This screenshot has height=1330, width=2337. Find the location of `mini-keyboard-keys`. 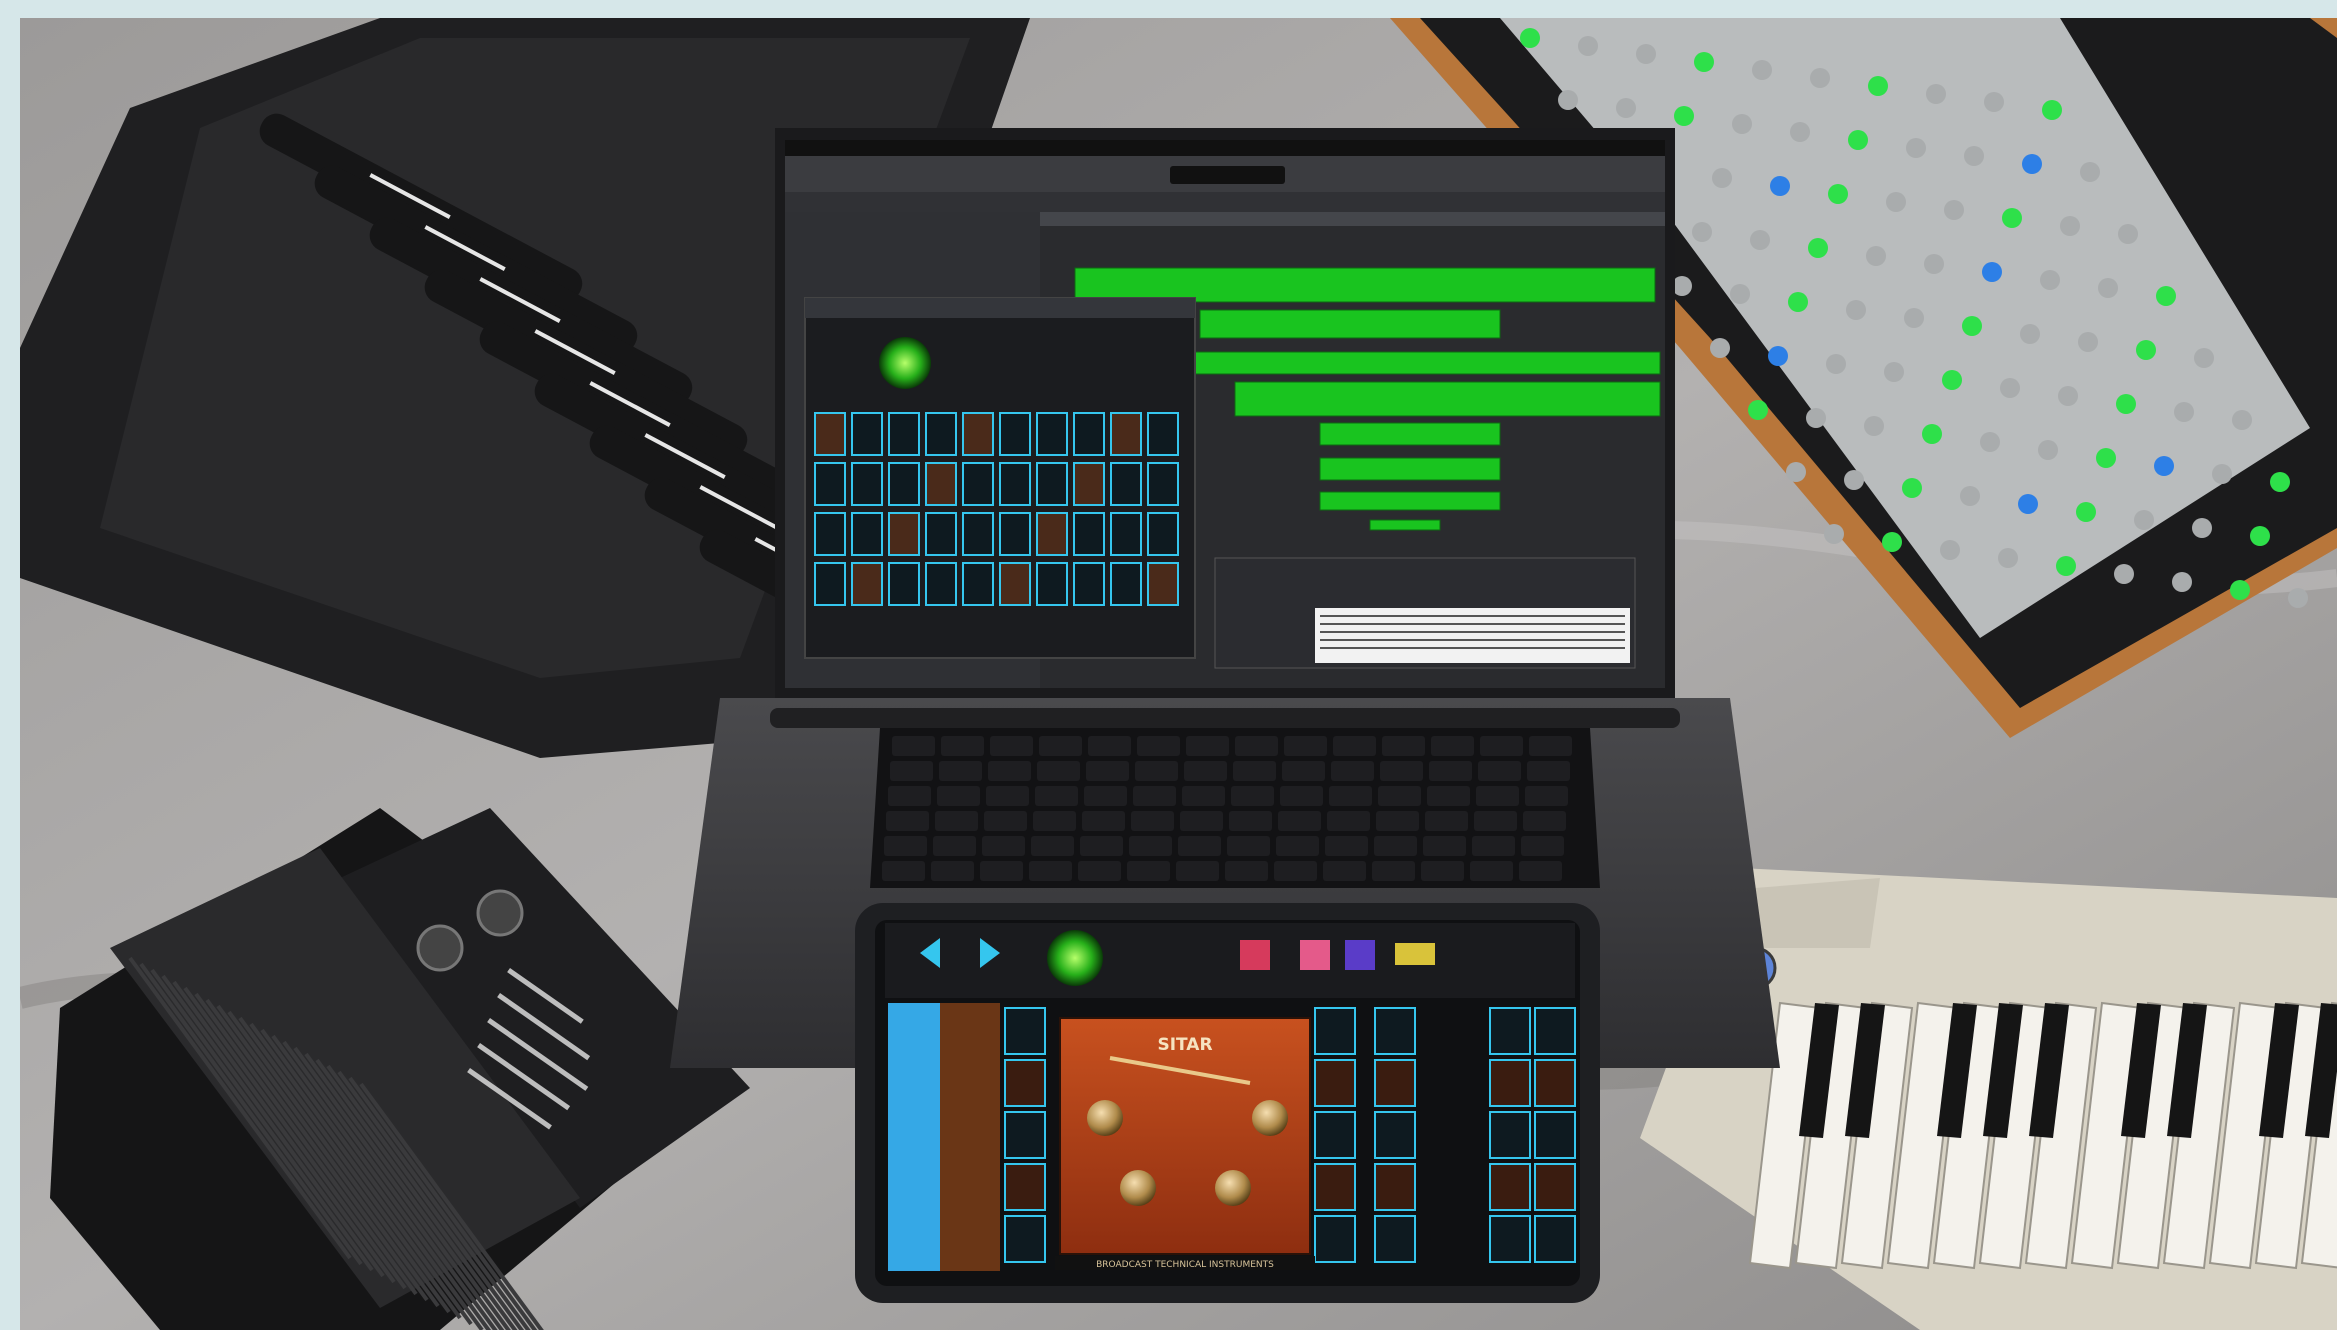

mini-keyboard-keys is located at coordinates (2042, 1135).